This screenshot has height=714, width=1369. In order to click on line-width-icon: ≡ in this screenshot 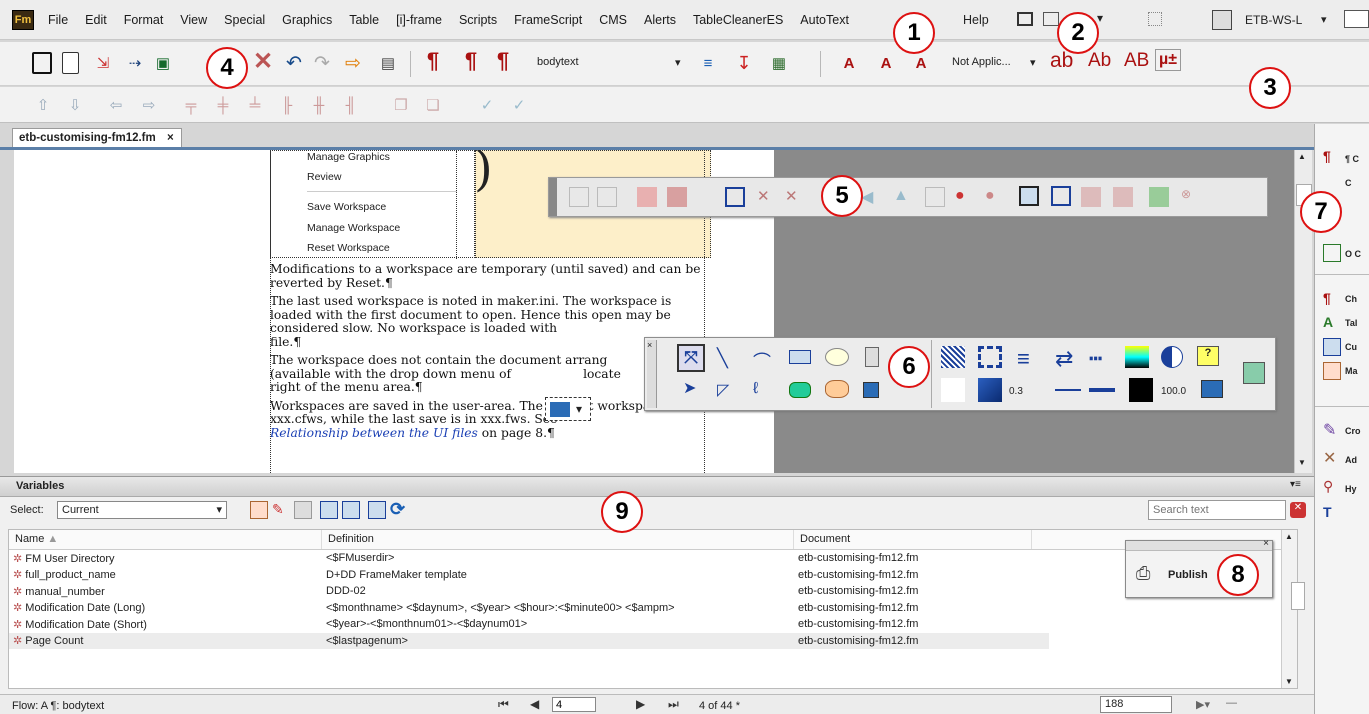, I will do `click(1027, 358)`.